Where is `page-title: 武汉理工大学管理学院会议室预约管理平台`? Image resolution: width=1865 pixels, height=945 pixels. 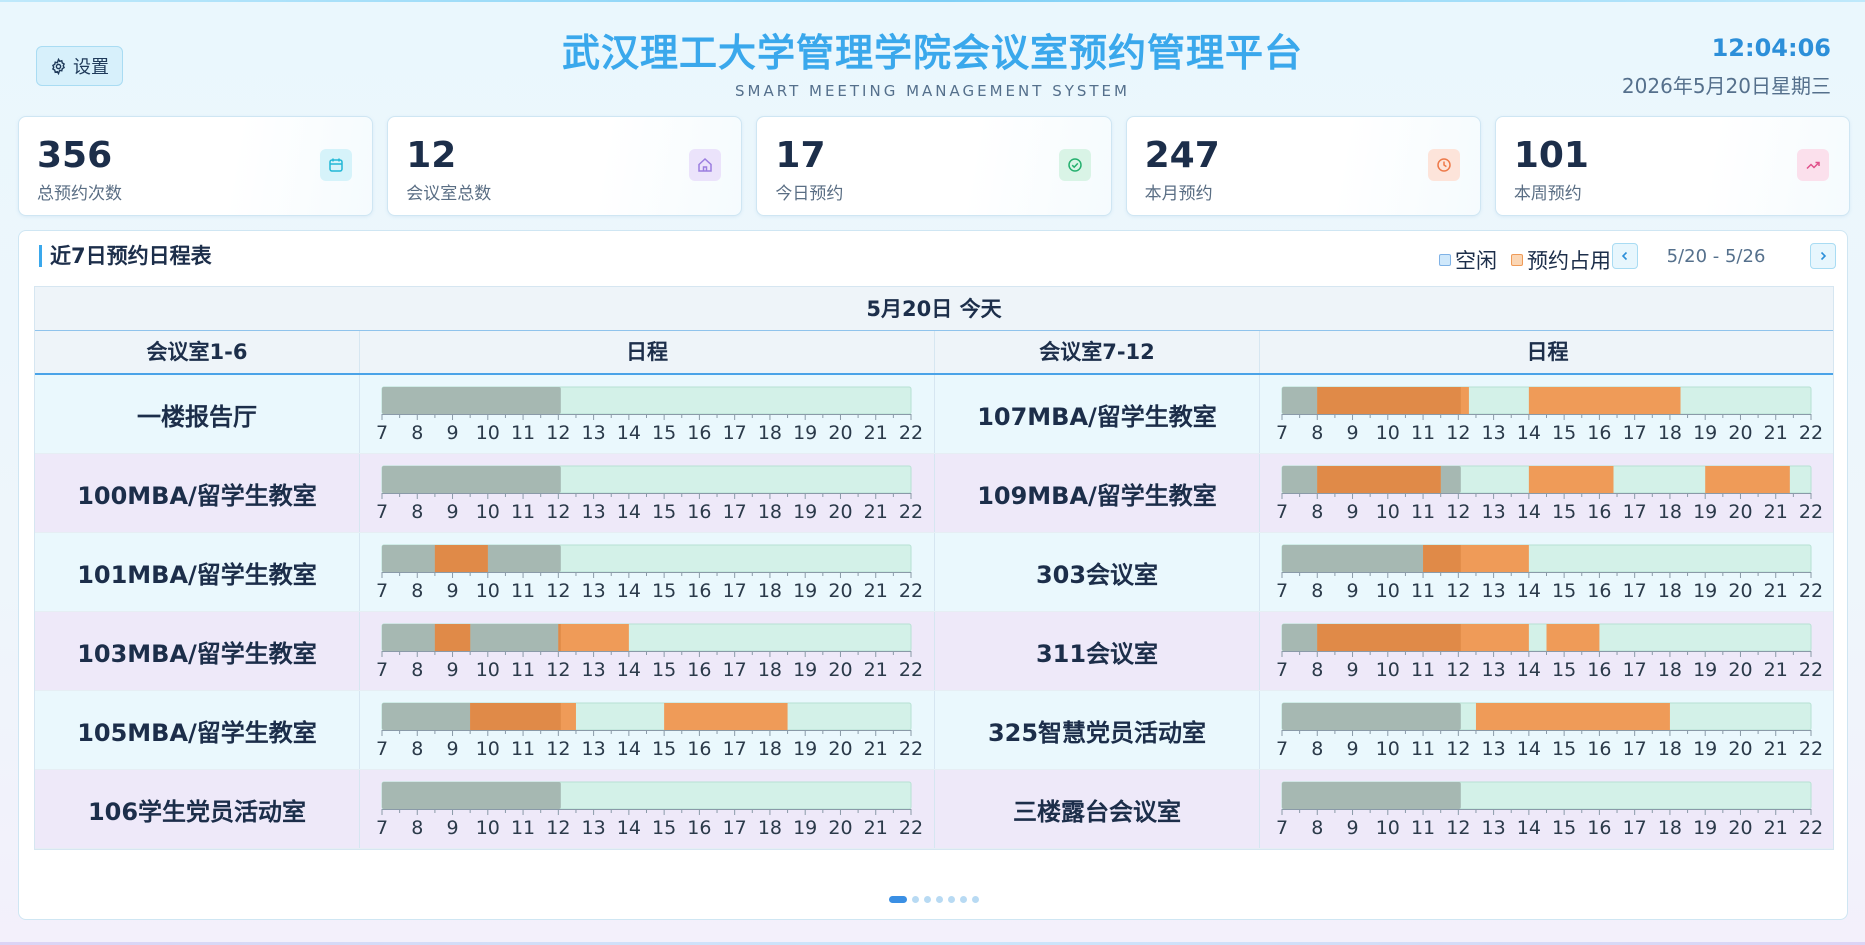
page-title: 武汉理工大学管理学院会议室预约管理平台 is located at coordinates (932, 53).